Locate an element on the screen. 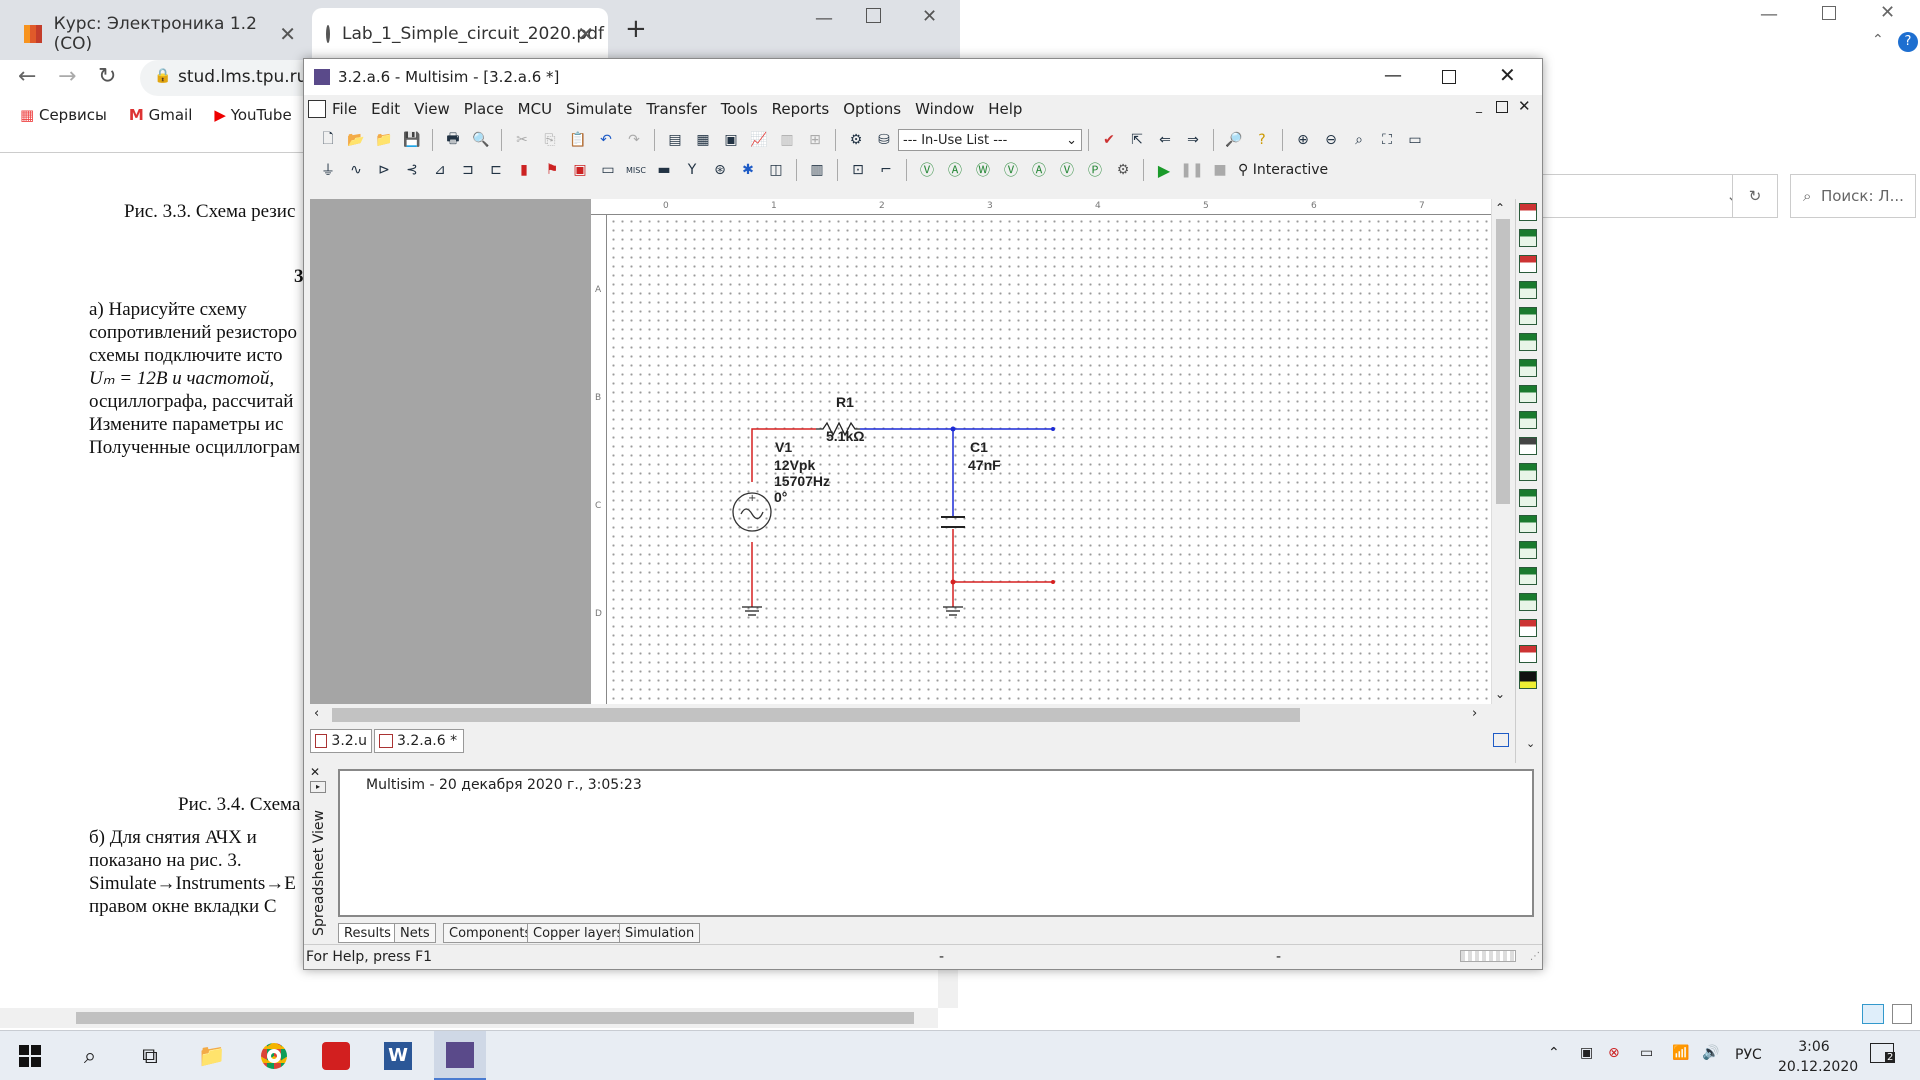 This screenshot has width=1920, height=1080. menu-options: Options is located at coordinates (872, 109).